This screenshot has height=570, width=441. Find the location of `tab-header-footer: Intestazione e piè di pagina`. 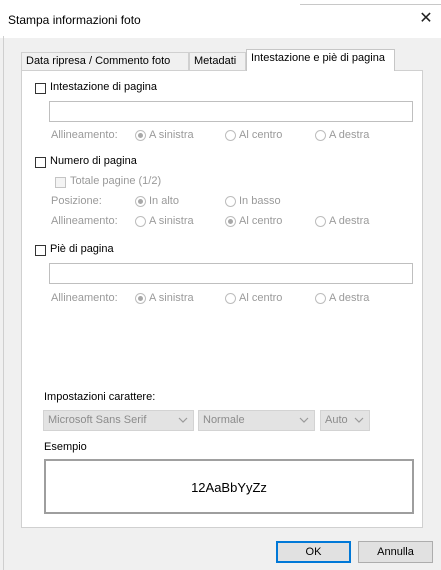

tab-header-footer: Intestazione e piè di pagina is located at coordinates (320, 60).